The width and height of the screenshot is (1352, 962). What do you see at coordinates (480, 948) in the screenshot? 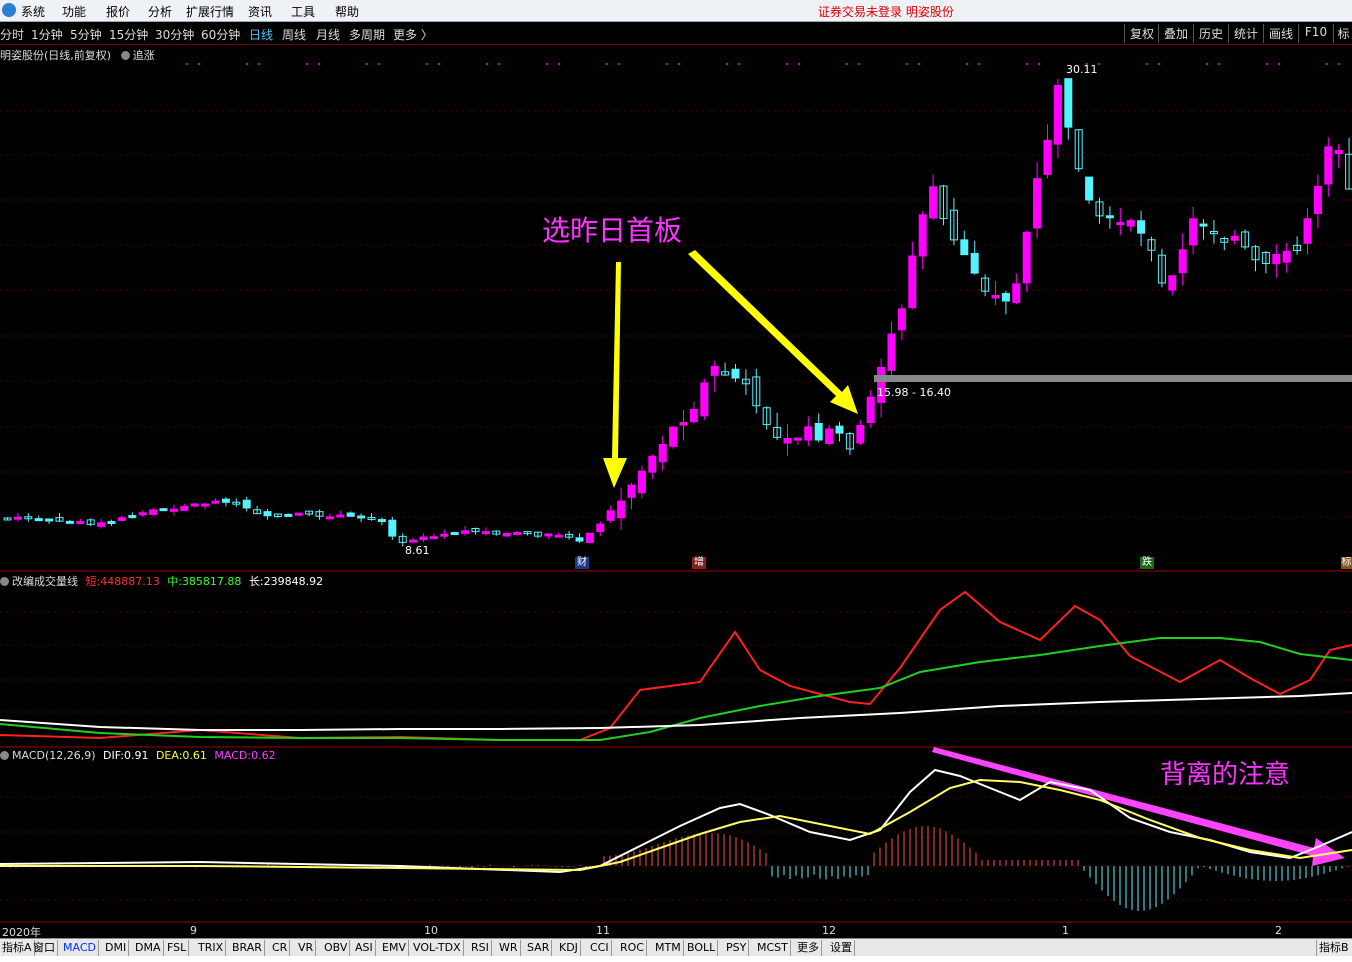
I see `tab-rsi: RSI` at bounding box center [480, 948].